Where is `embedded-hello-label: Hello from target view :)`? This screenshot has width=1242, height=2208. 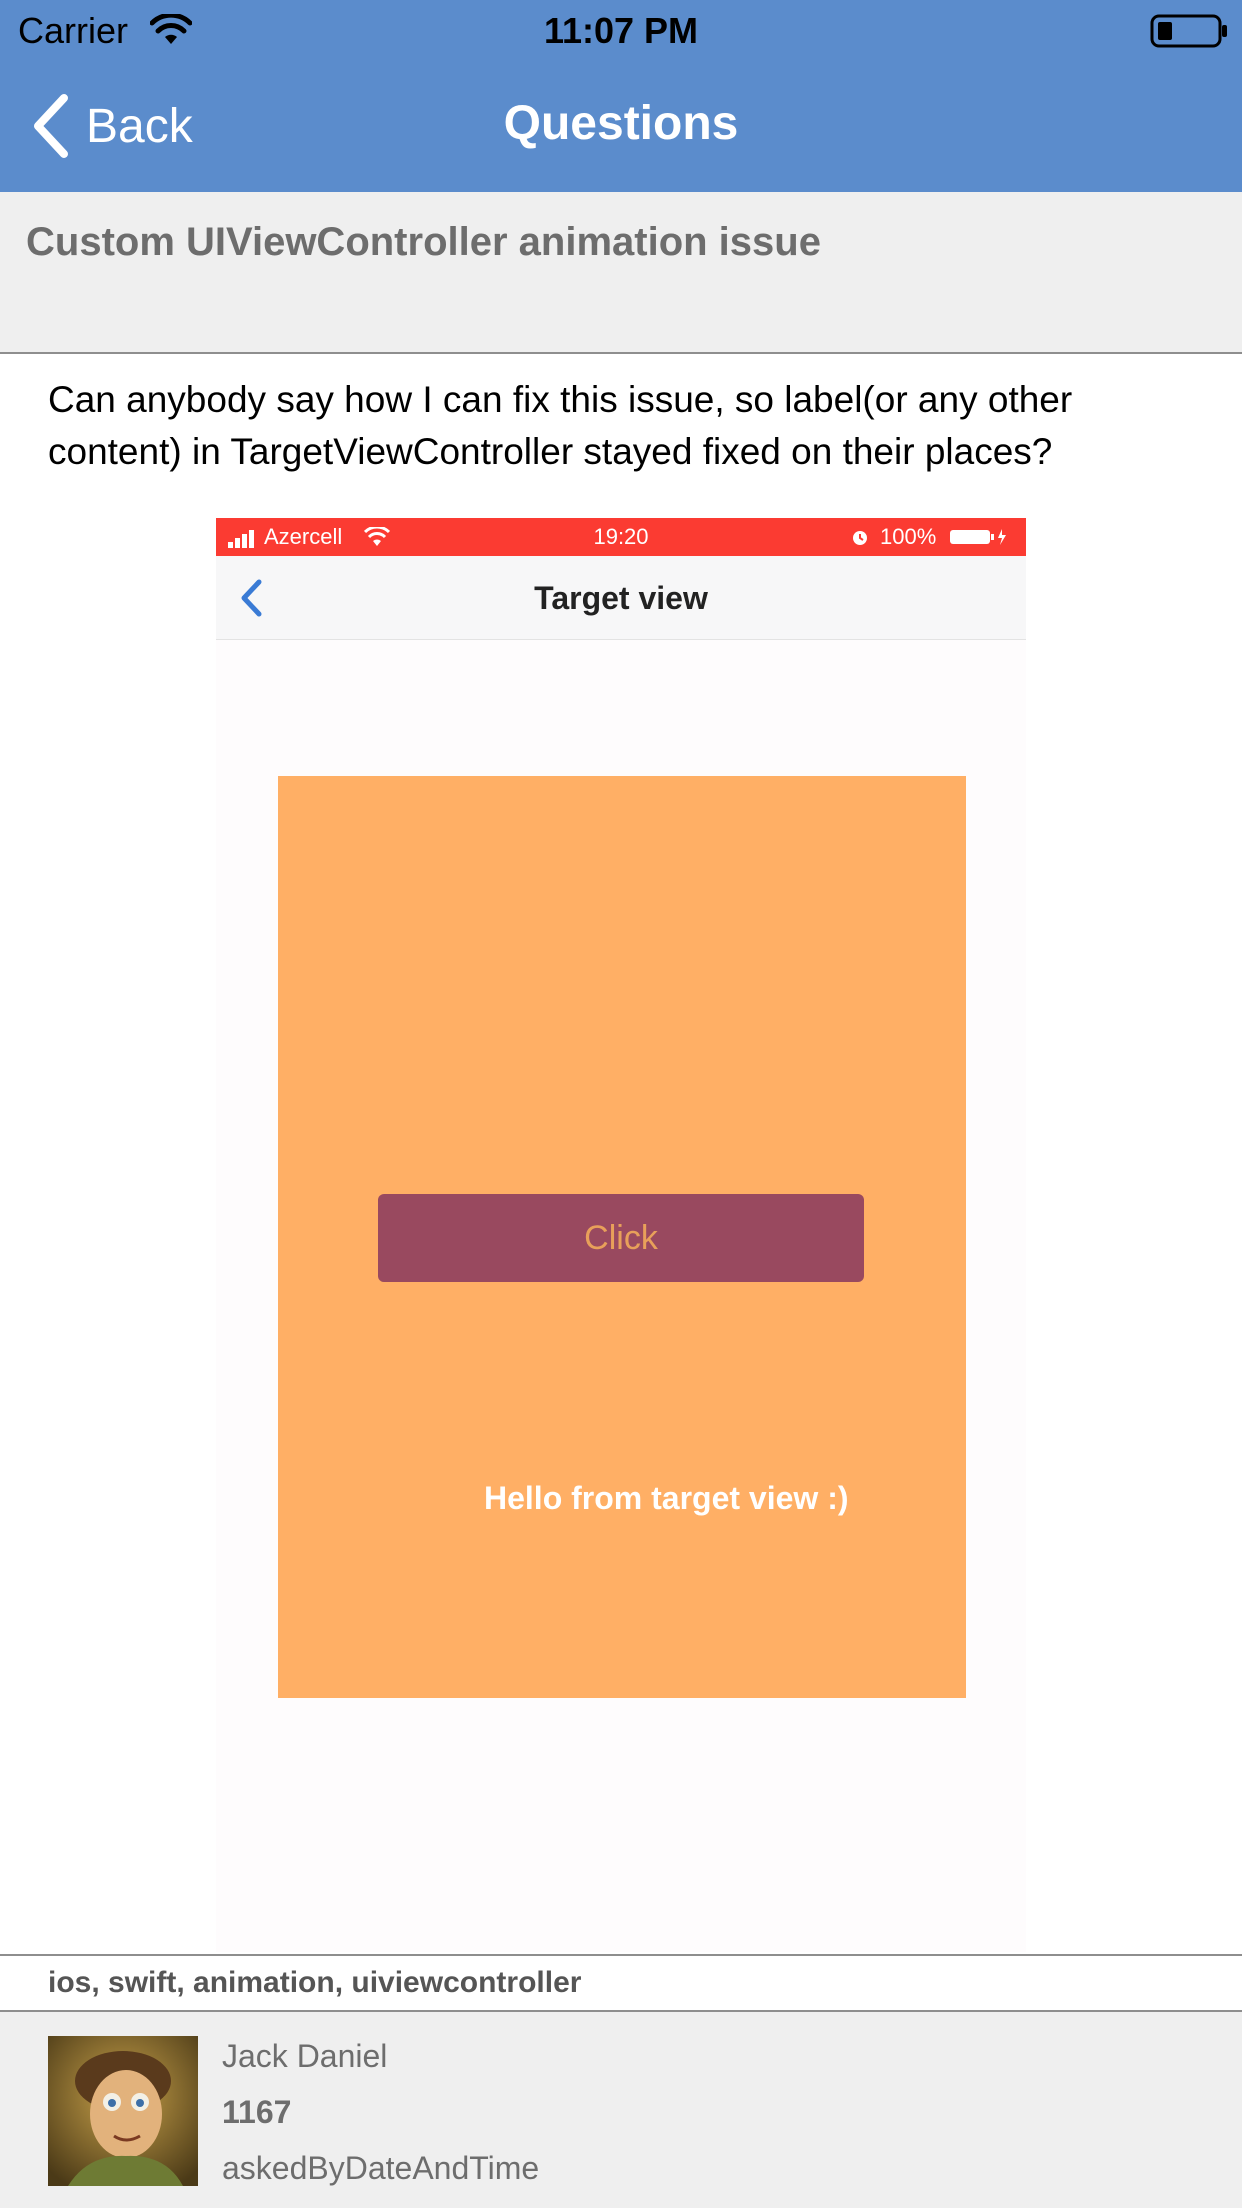
embedded-hello-label: Hello from target view :) is located at coordinates (666, 1498).